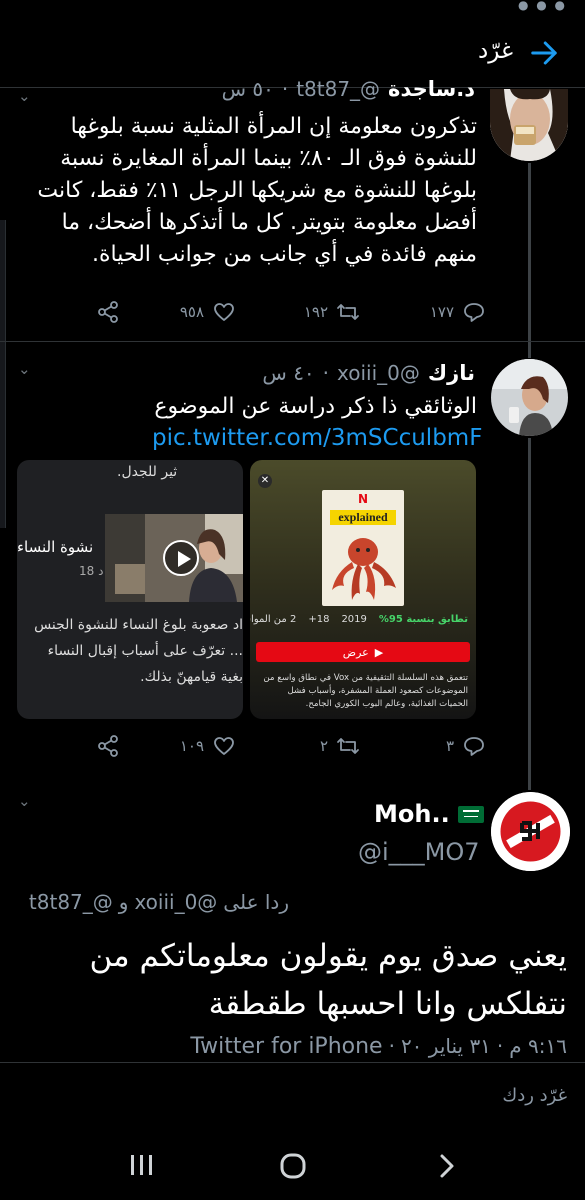  I want to click on like-count: ٩٥٨, so click(191, 312).